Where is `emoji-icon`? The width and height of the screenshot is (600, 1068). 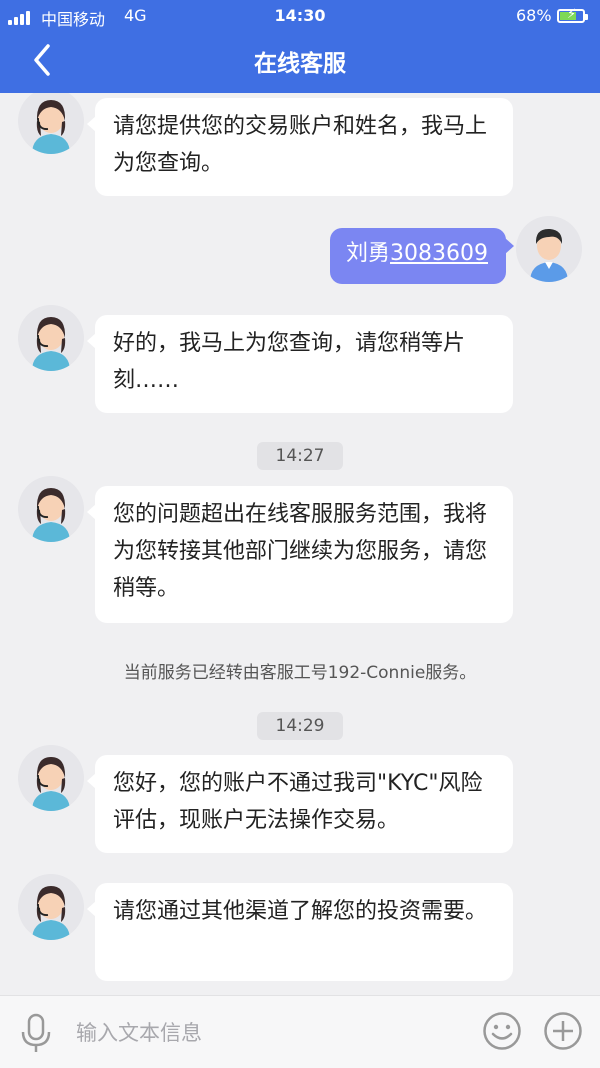 emoji-icon is located at coordinates (502, 1031).